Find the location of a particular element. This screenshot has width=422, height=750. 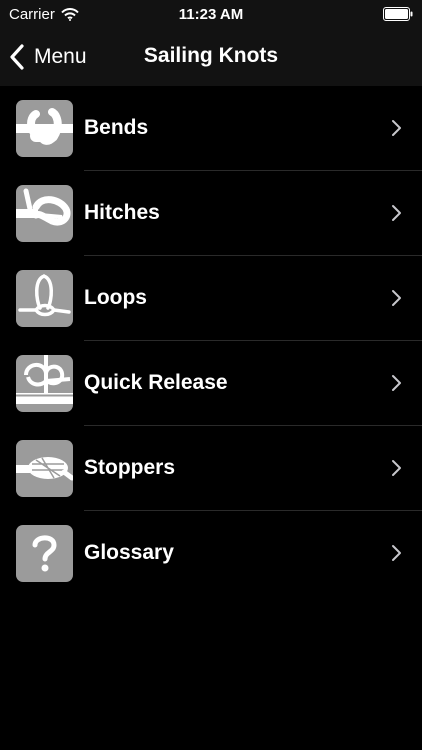

stopper-knot-icon is located at coordinates (44, 468).